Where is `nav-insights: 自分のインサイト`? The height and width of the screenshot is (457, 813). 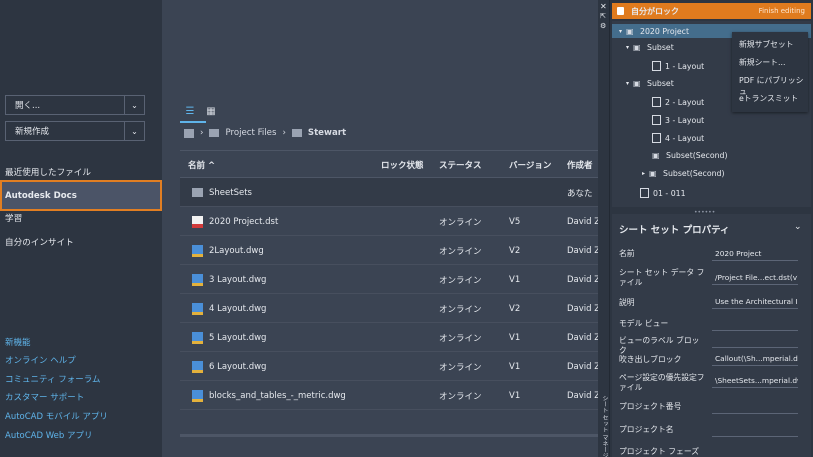 nav-insights: 自分のインサイト is located at coordinates (39, 242).